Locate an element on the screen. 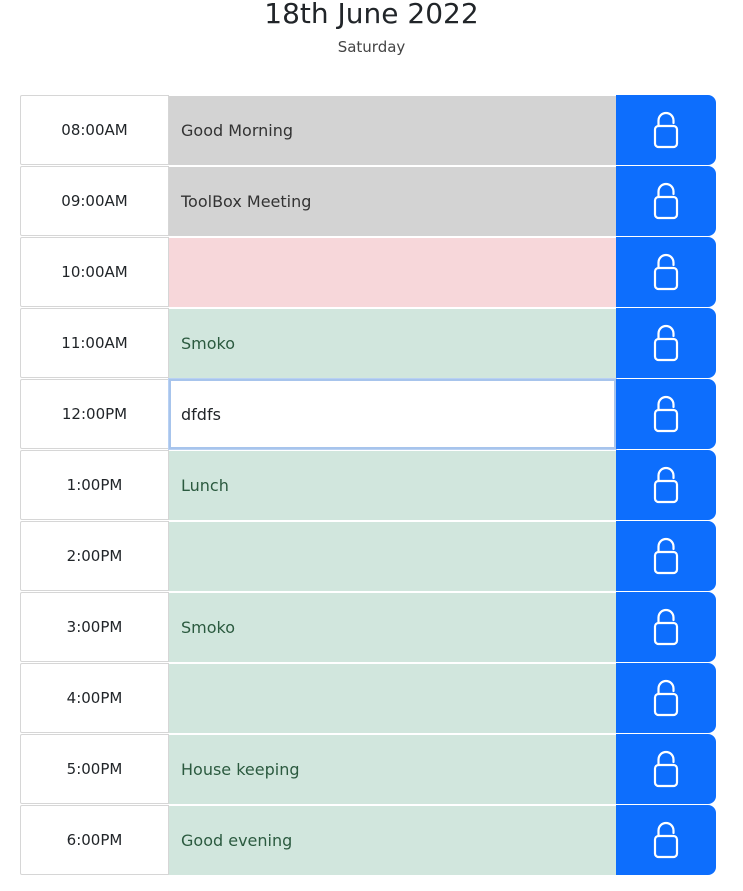 The width and height of the screenshot is (743, 891). time-block-row: 09:00AM ToolBox Meeting is located at coordinates (368, 201).